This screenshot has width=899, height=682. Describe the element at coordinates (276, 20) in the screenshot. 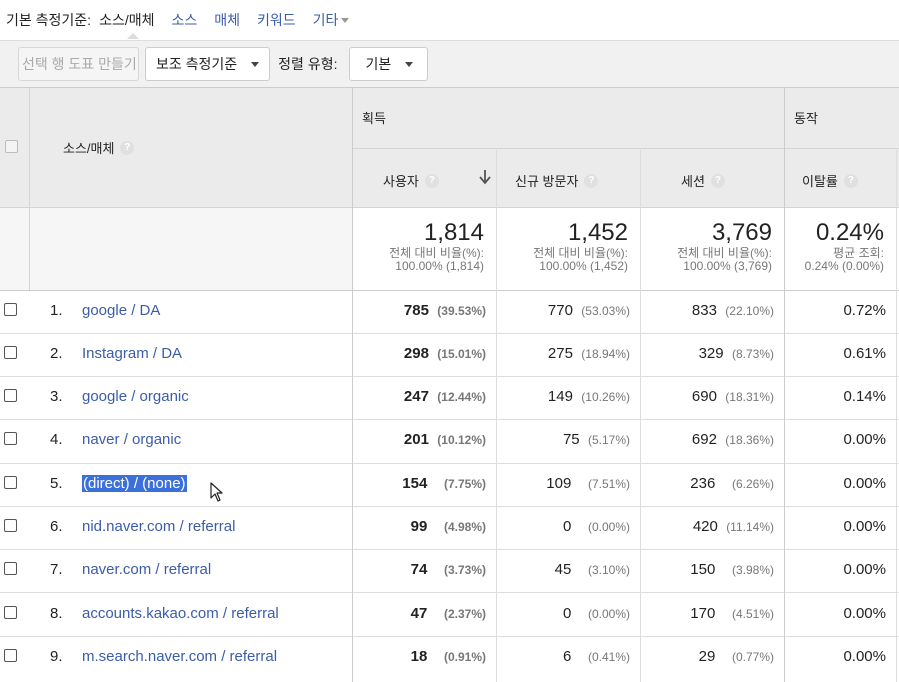

I see `dimension-keyword: 키워드` at that location.